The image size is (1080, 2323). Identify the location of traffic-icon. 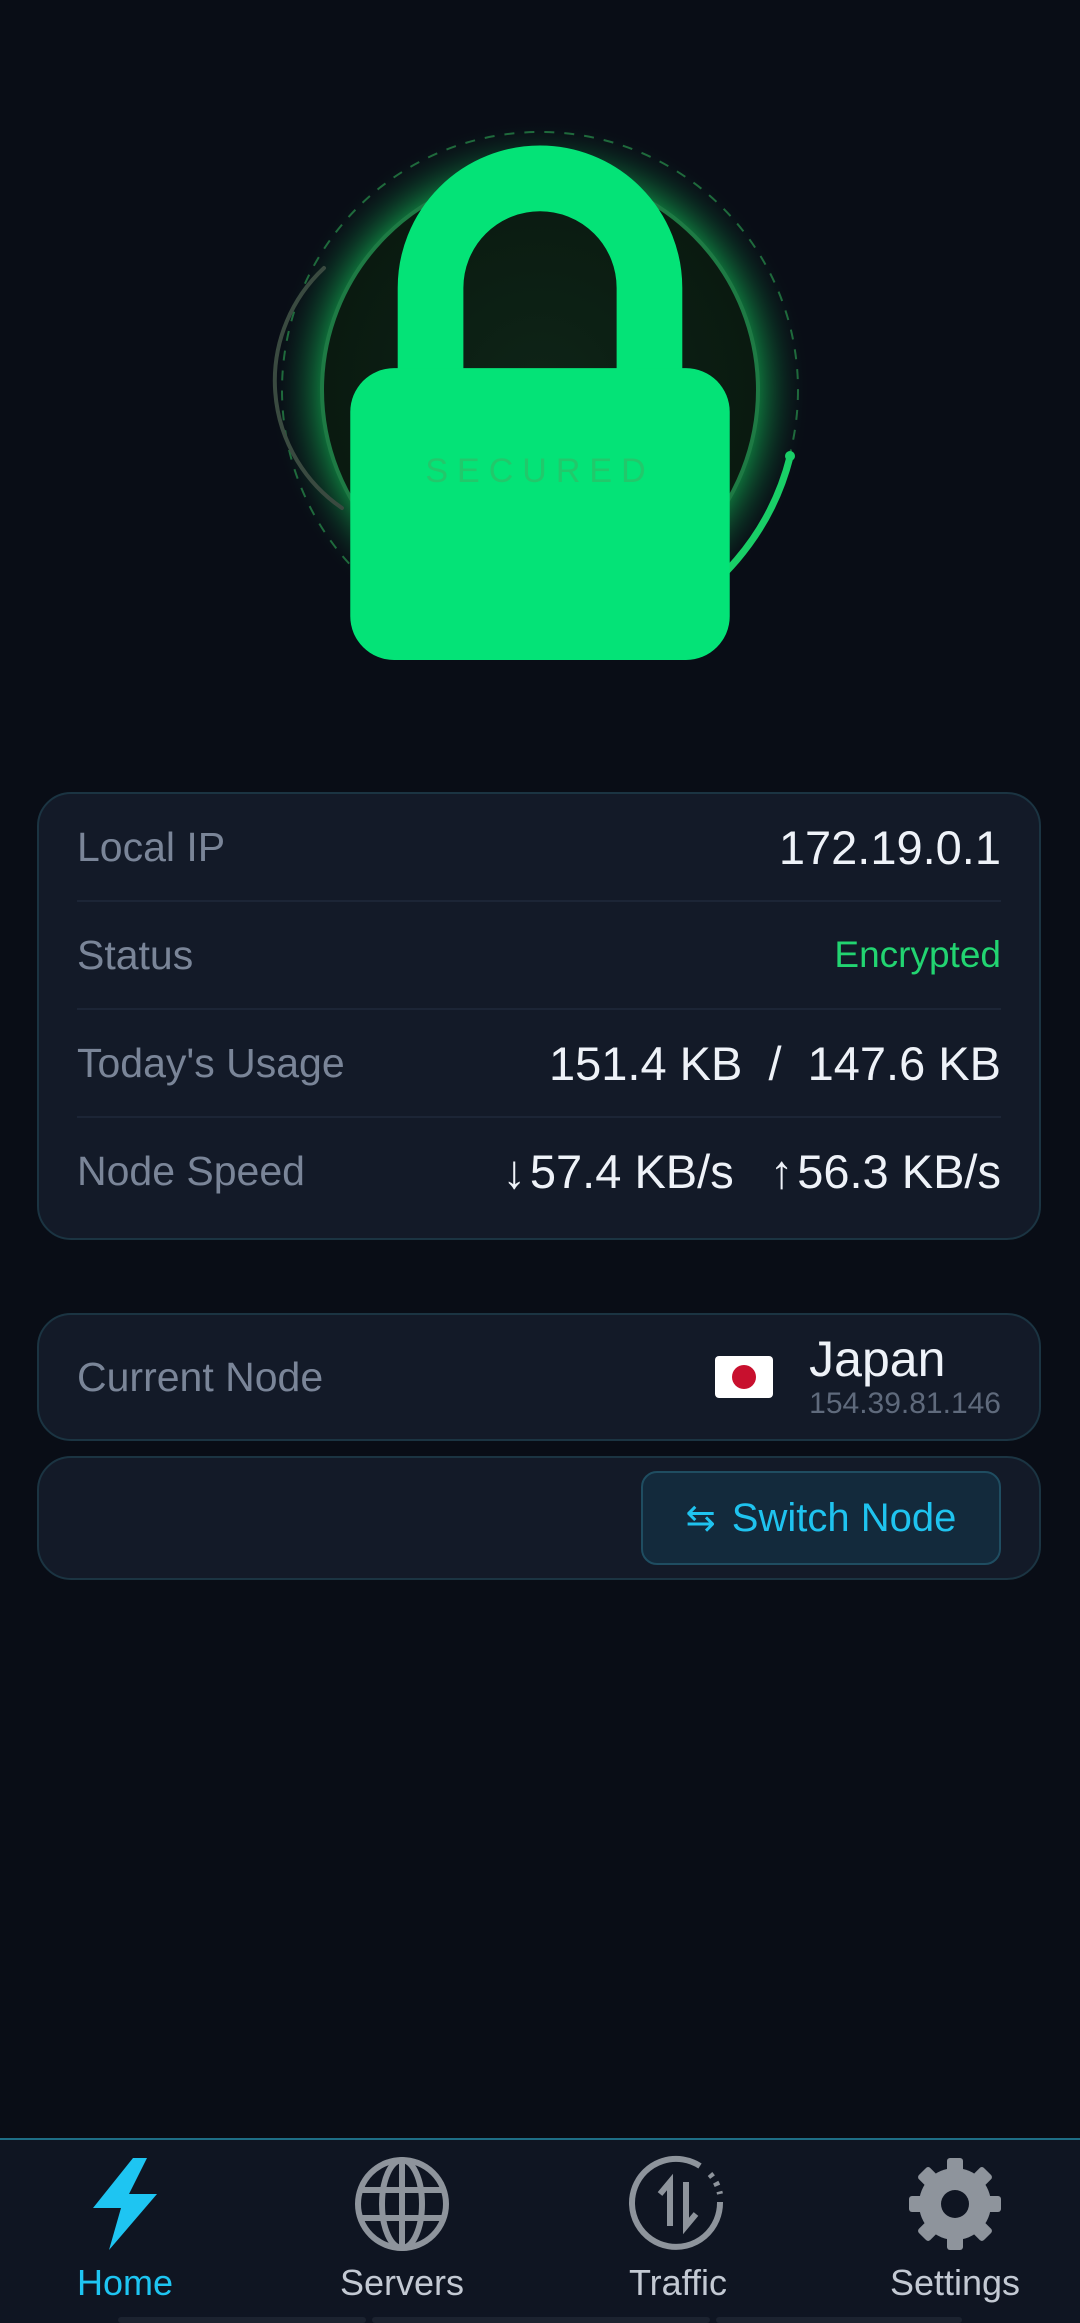
(676, 2202).